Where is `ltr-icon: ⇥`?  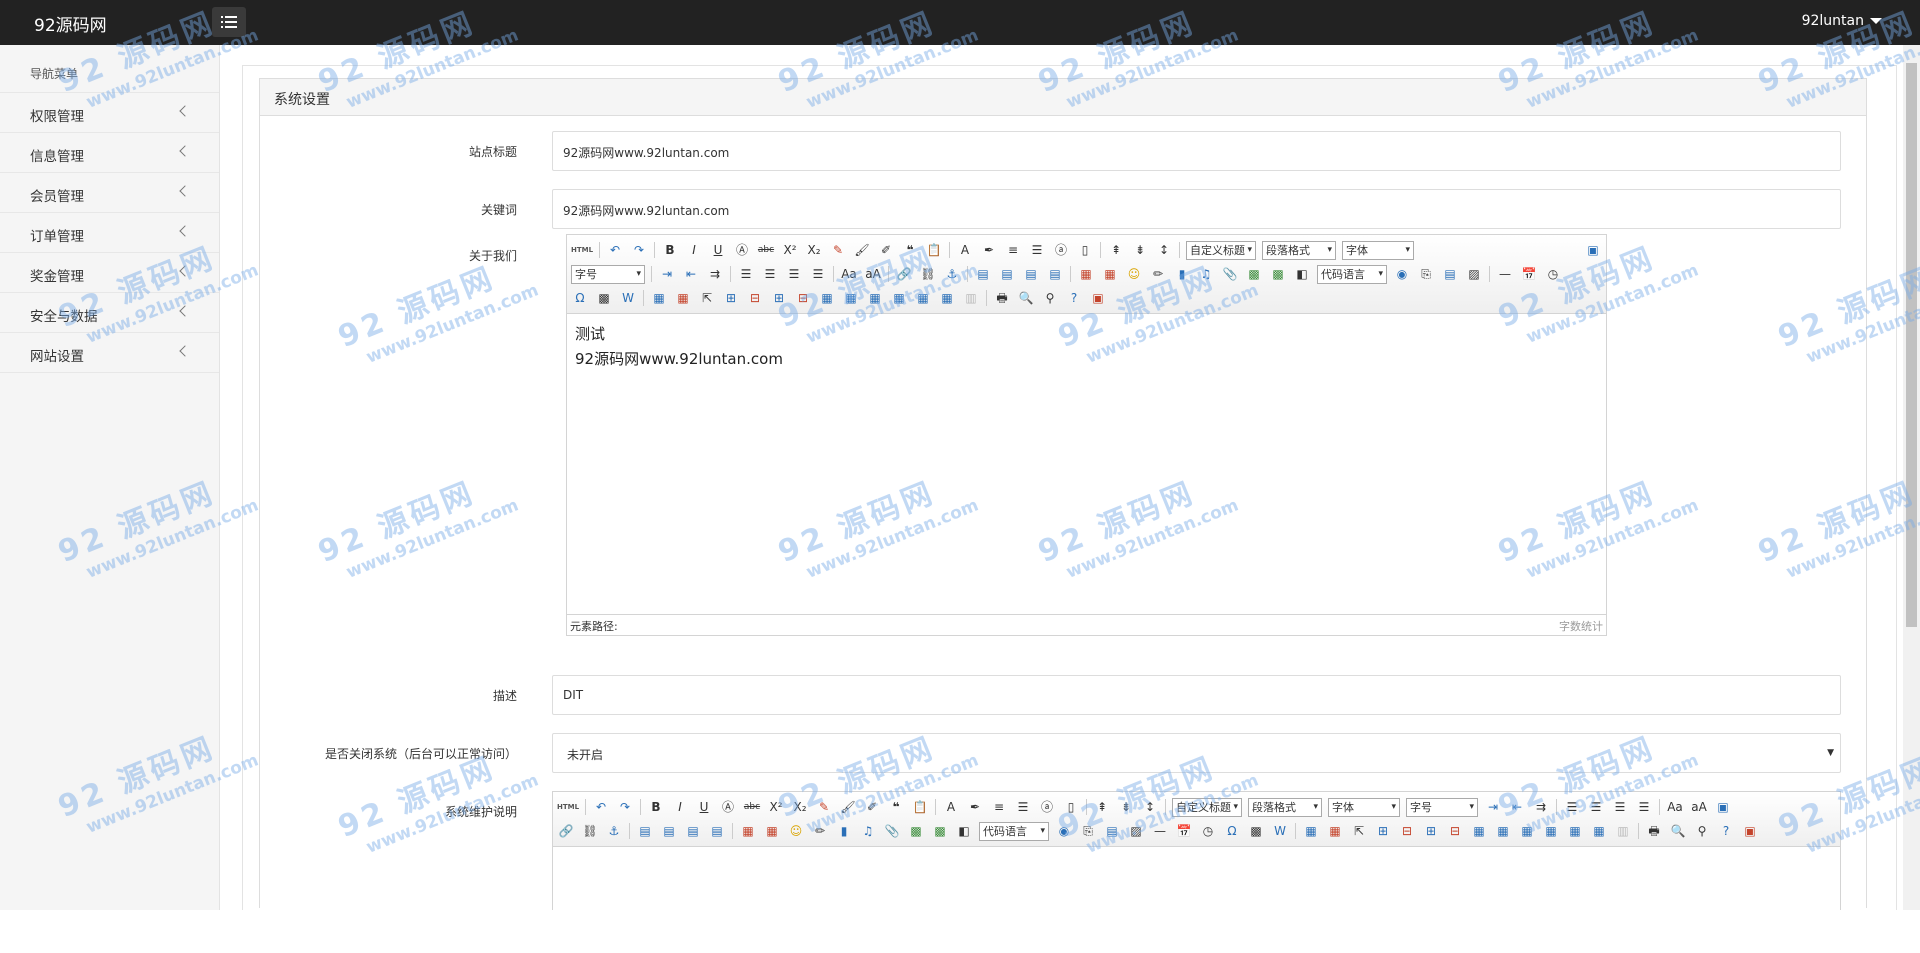 ltr-icon: ⇥ is located at coordinates (1493, 807).